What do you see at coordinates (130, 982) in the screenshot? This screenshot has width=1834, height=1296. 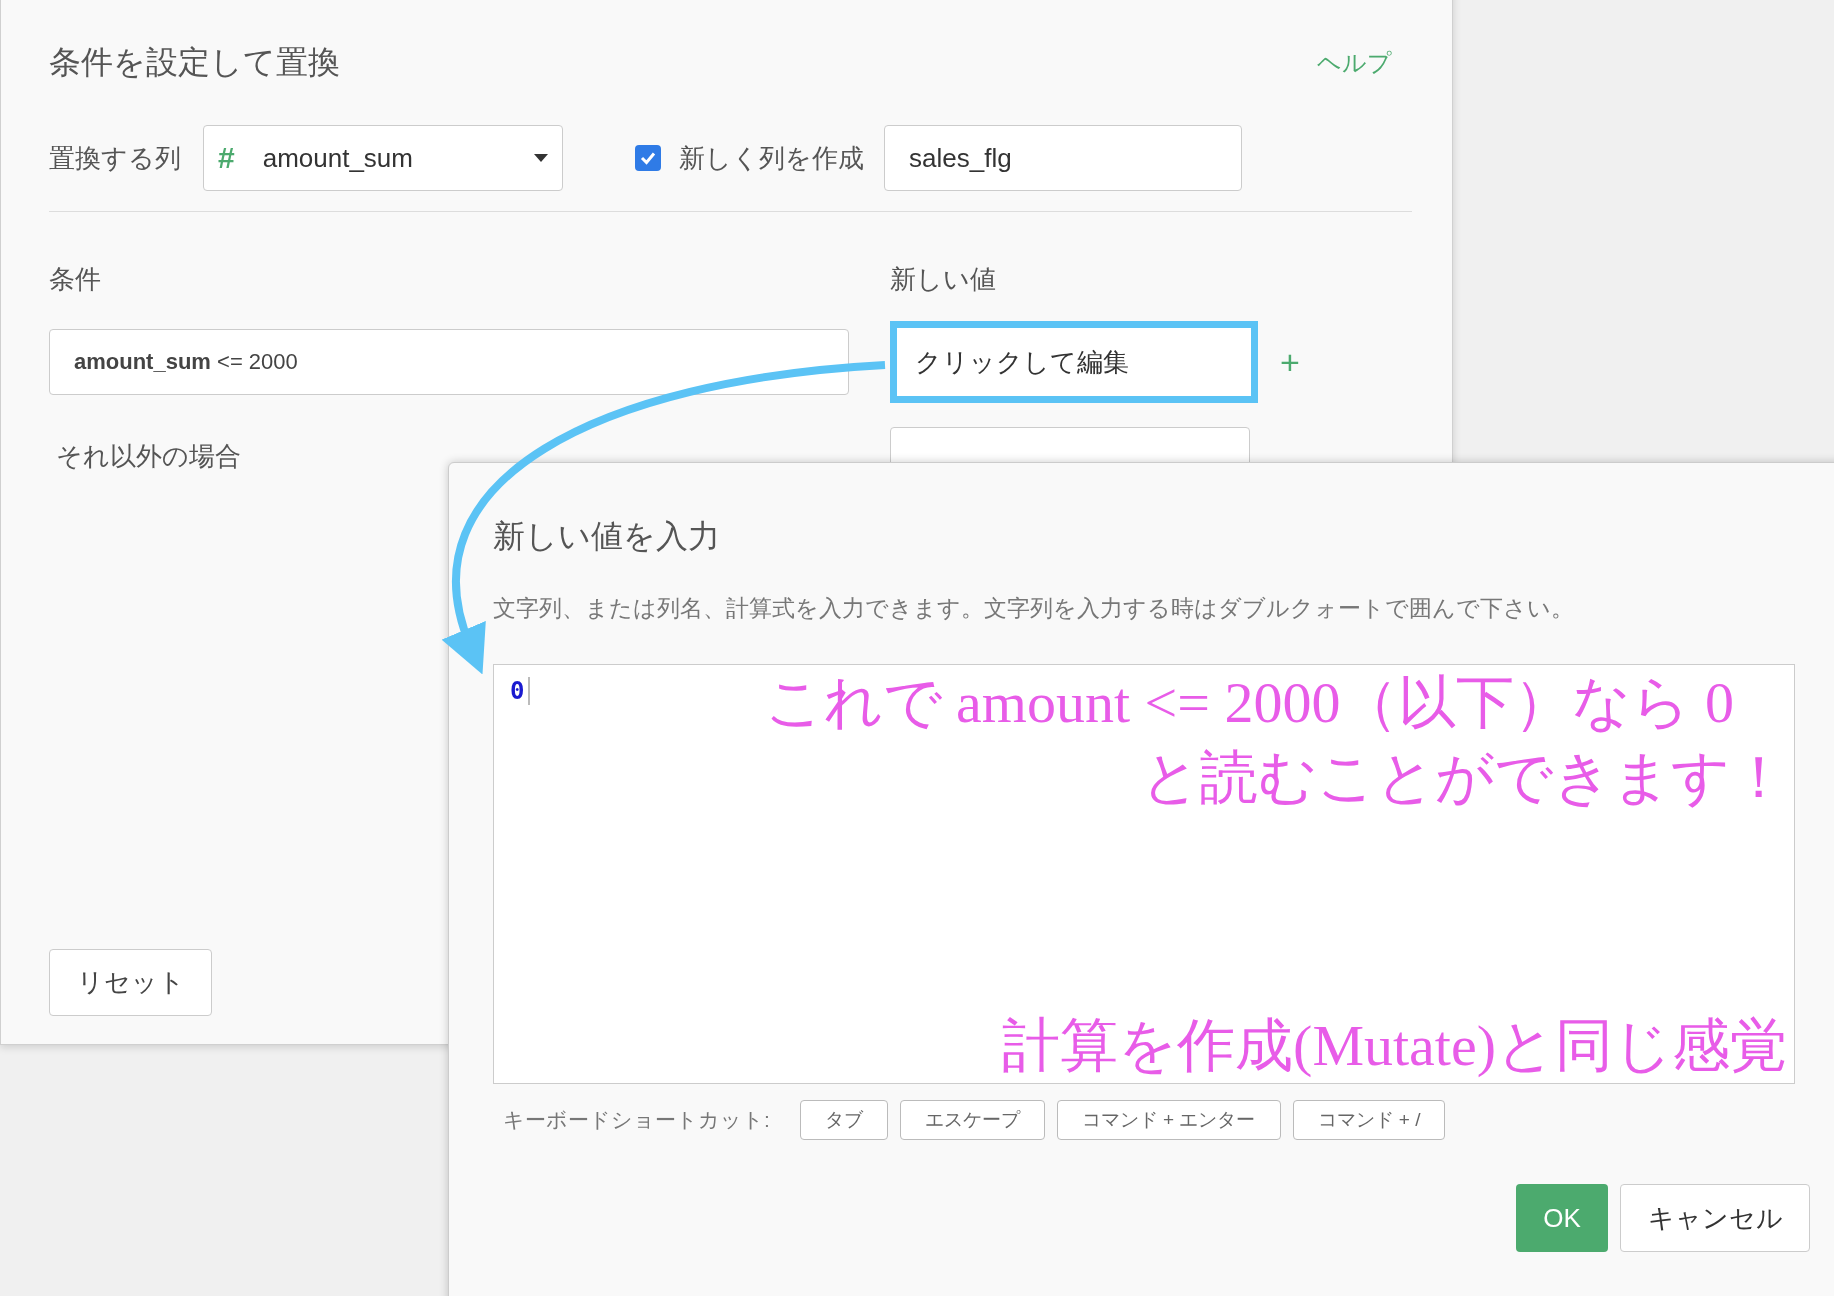 I see `reset-button: リセット` at bounding box center [130, 982].